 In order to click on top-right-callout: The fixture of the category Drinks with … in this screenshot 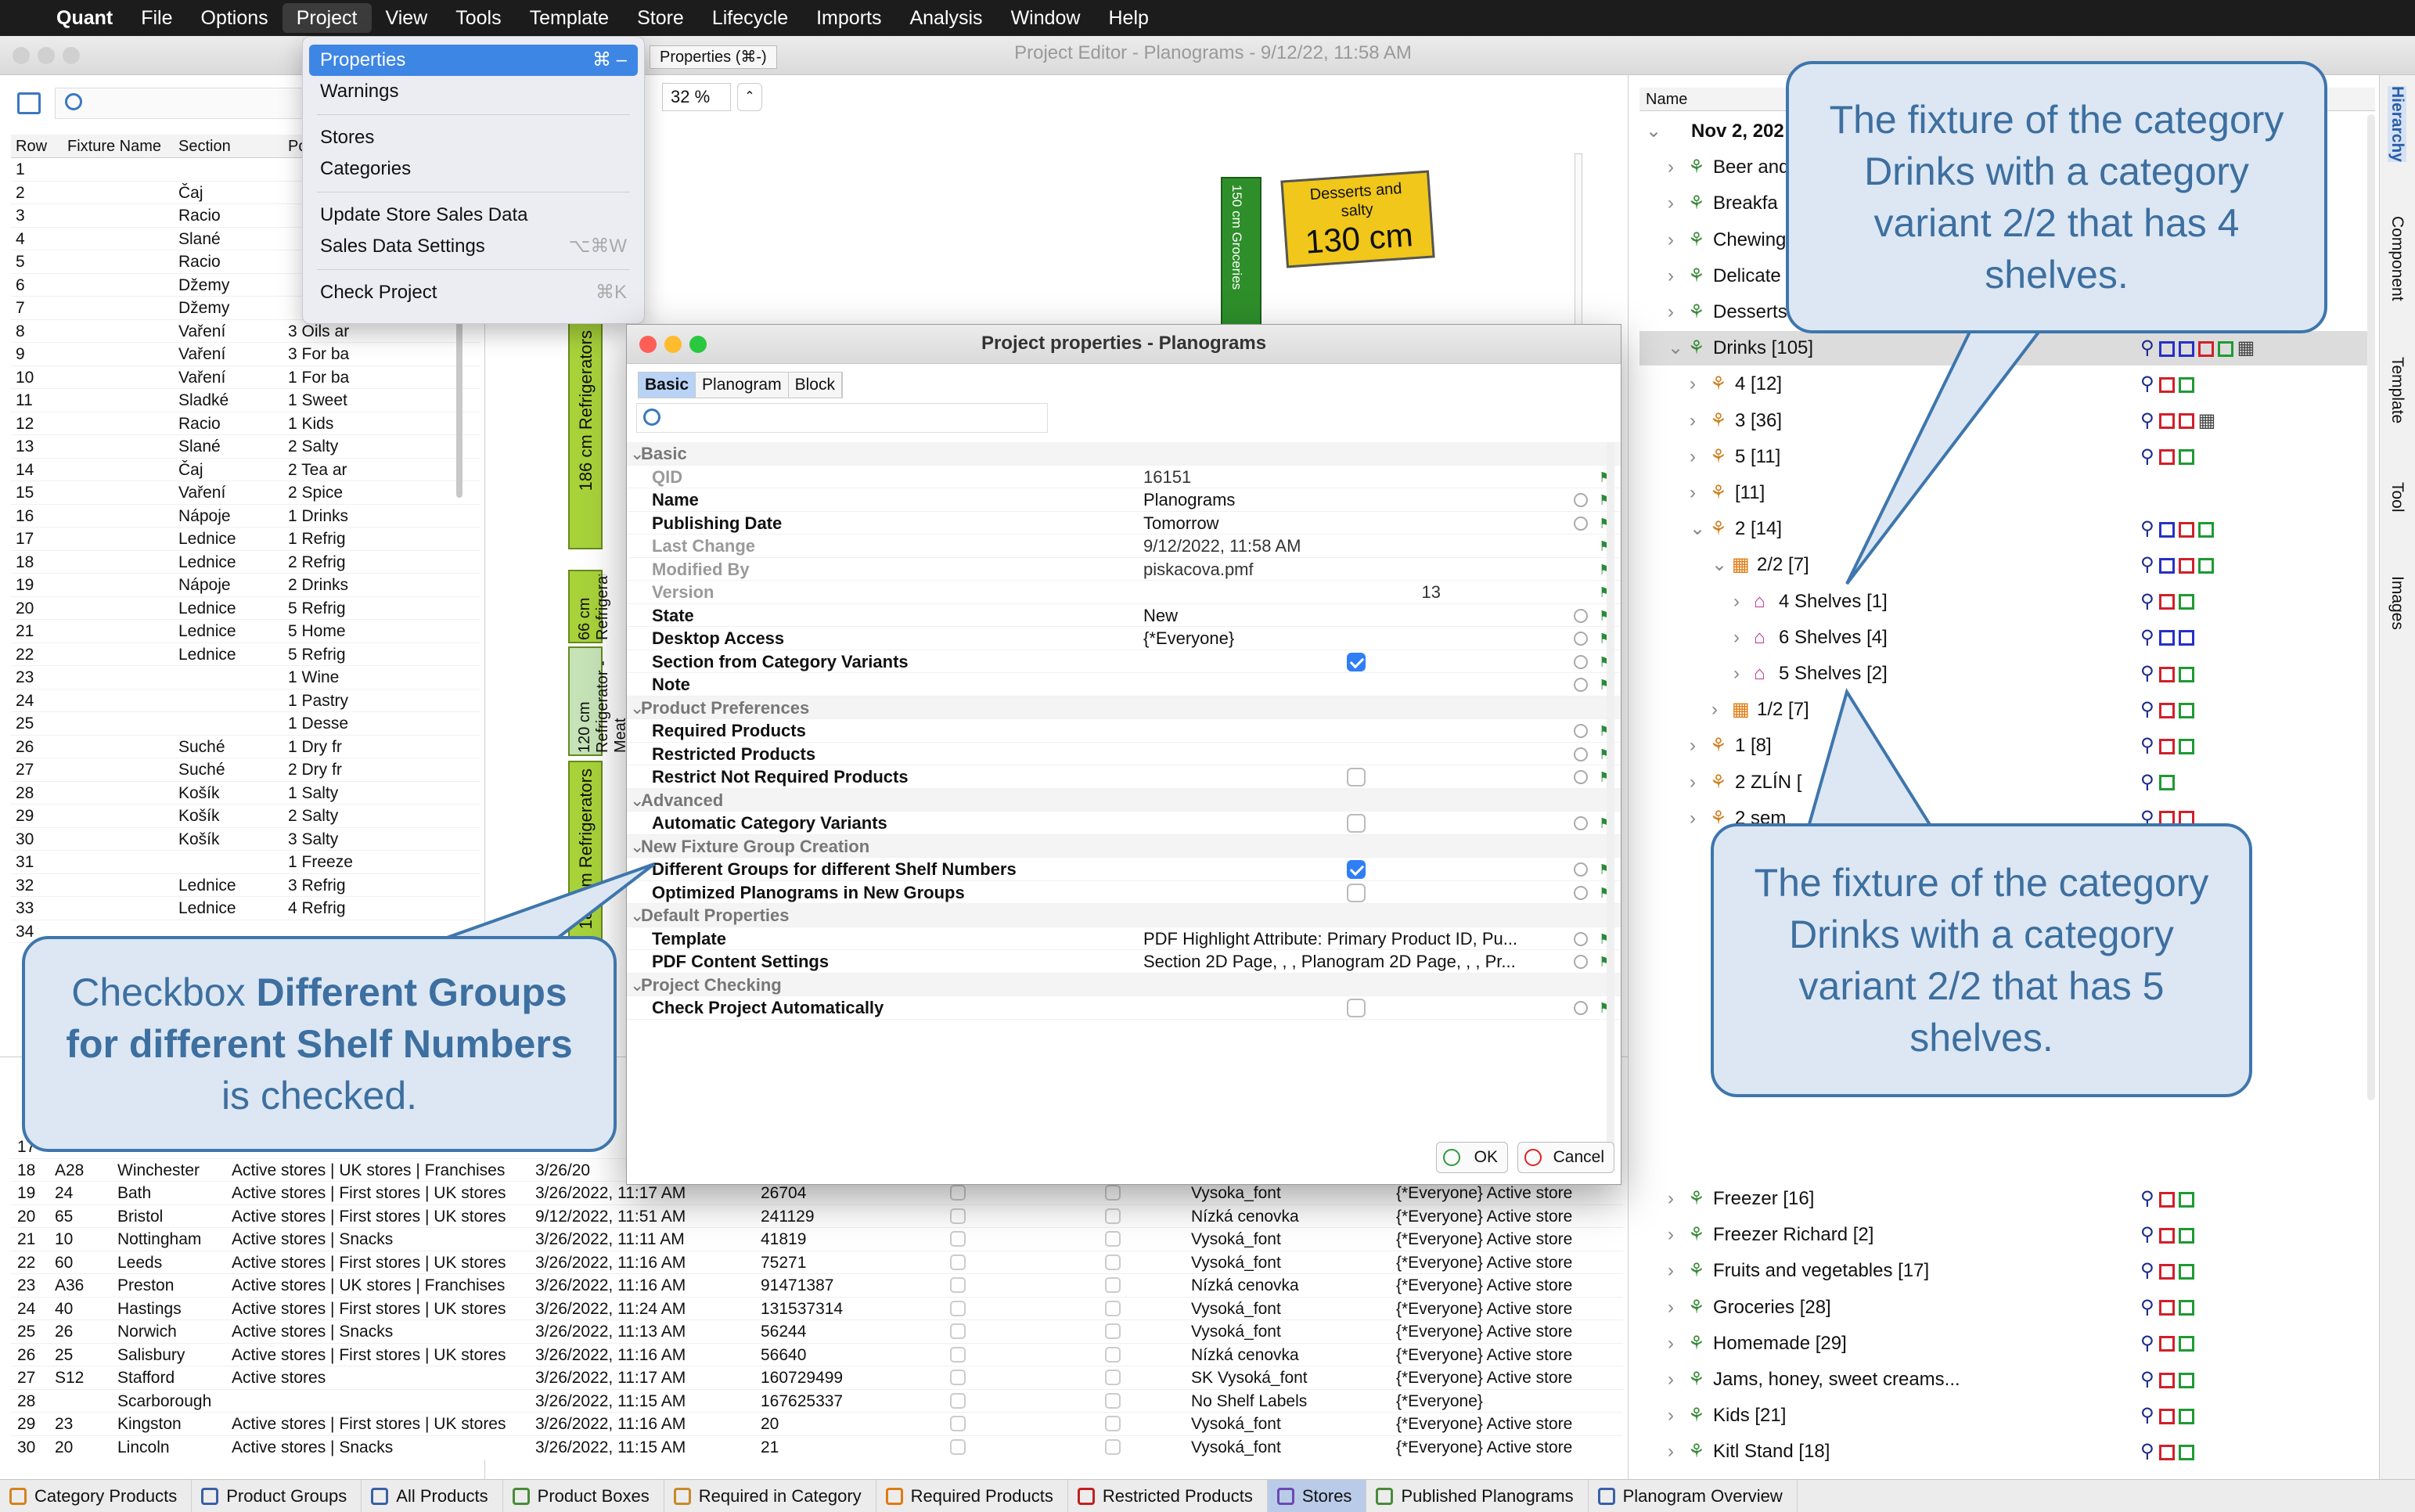, I will do `click(2056, 197)`.